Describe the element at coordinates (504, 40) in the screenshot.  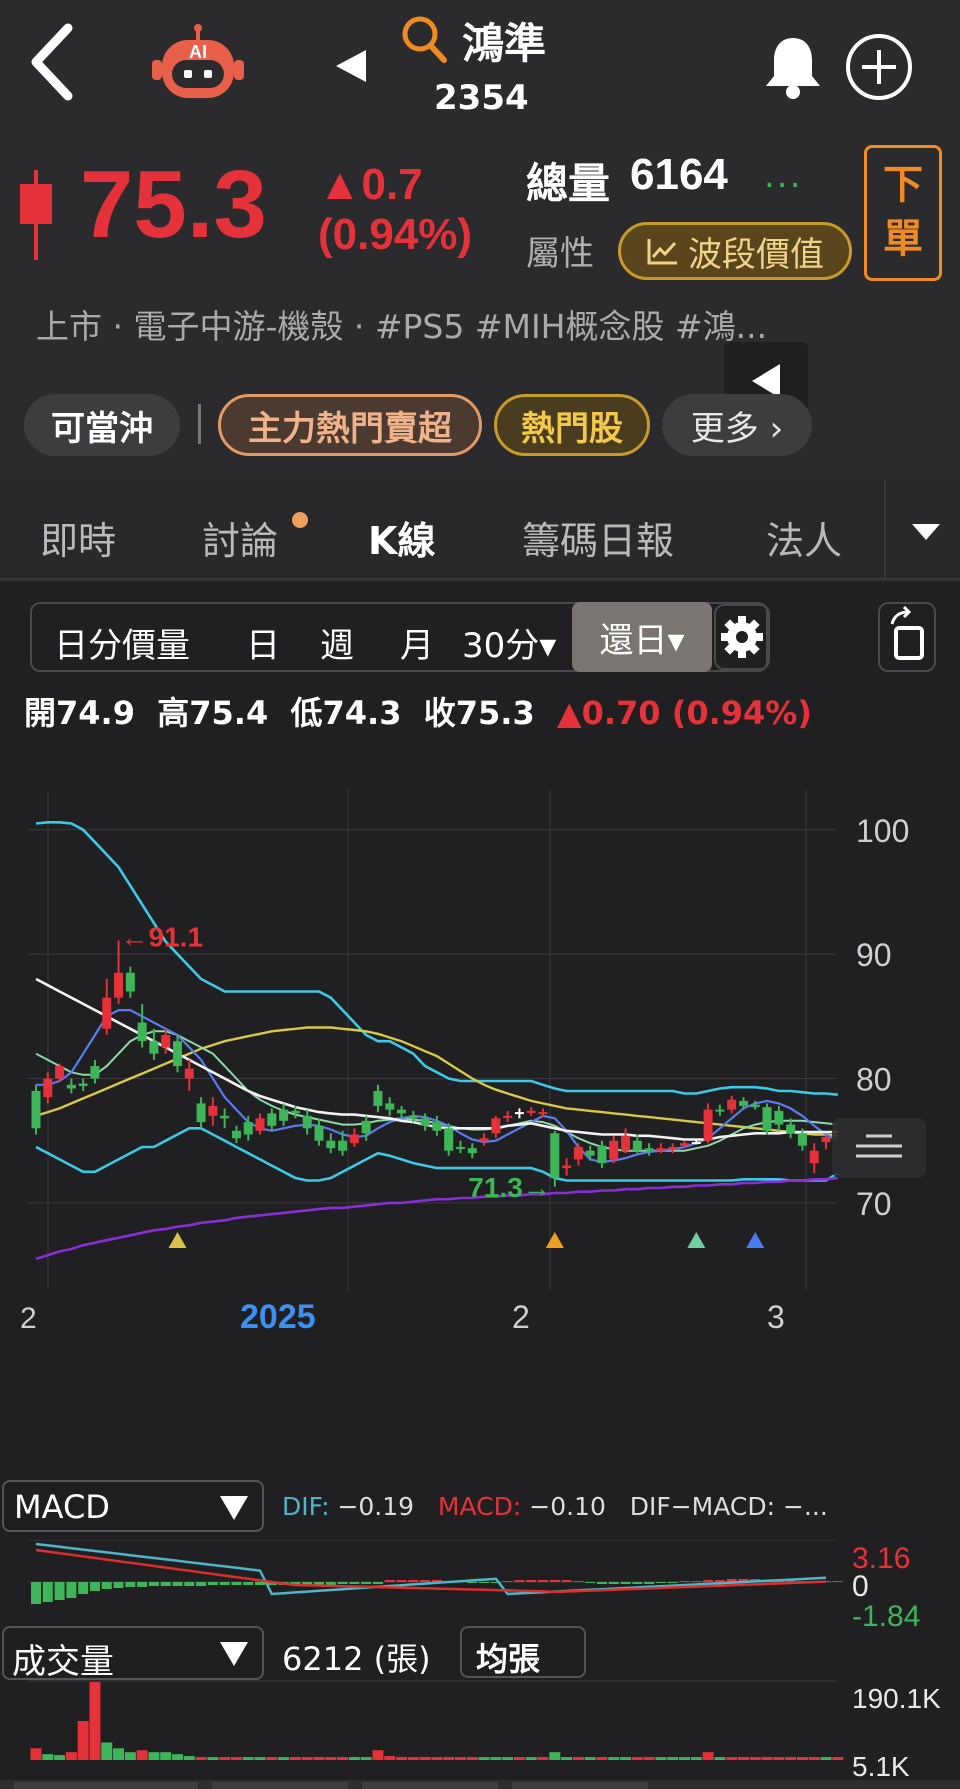
I see `stock-name: 鴻準` at that location.